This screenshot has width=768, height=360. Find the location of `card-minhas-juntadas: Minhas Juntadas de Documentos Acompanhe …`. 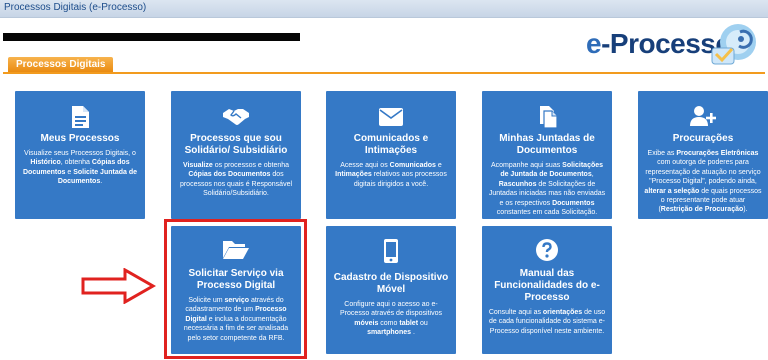

card-minhas-juntadas: Minhas Juntadas de Documentos Acompanhe … is located at coordinates (547, 155).